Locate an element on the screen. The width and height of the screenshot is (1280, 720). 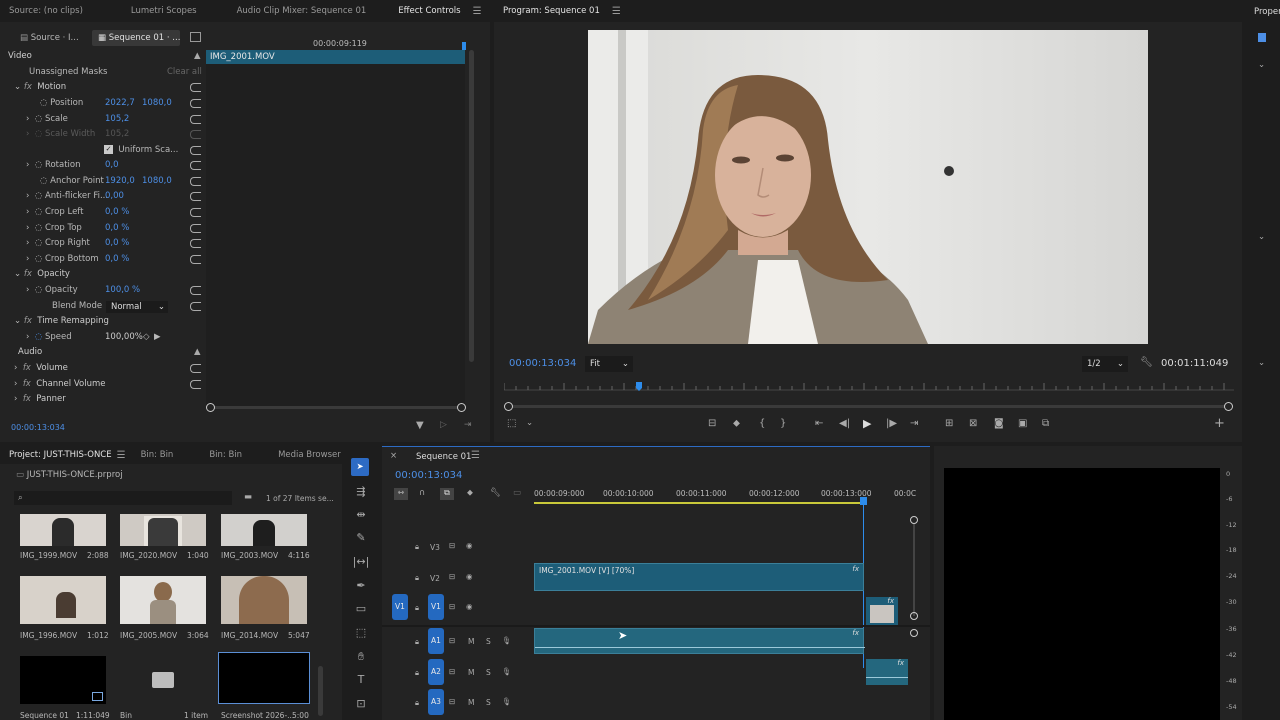
v3-eye-icon: ◉ is located at coordinates (469, 545).